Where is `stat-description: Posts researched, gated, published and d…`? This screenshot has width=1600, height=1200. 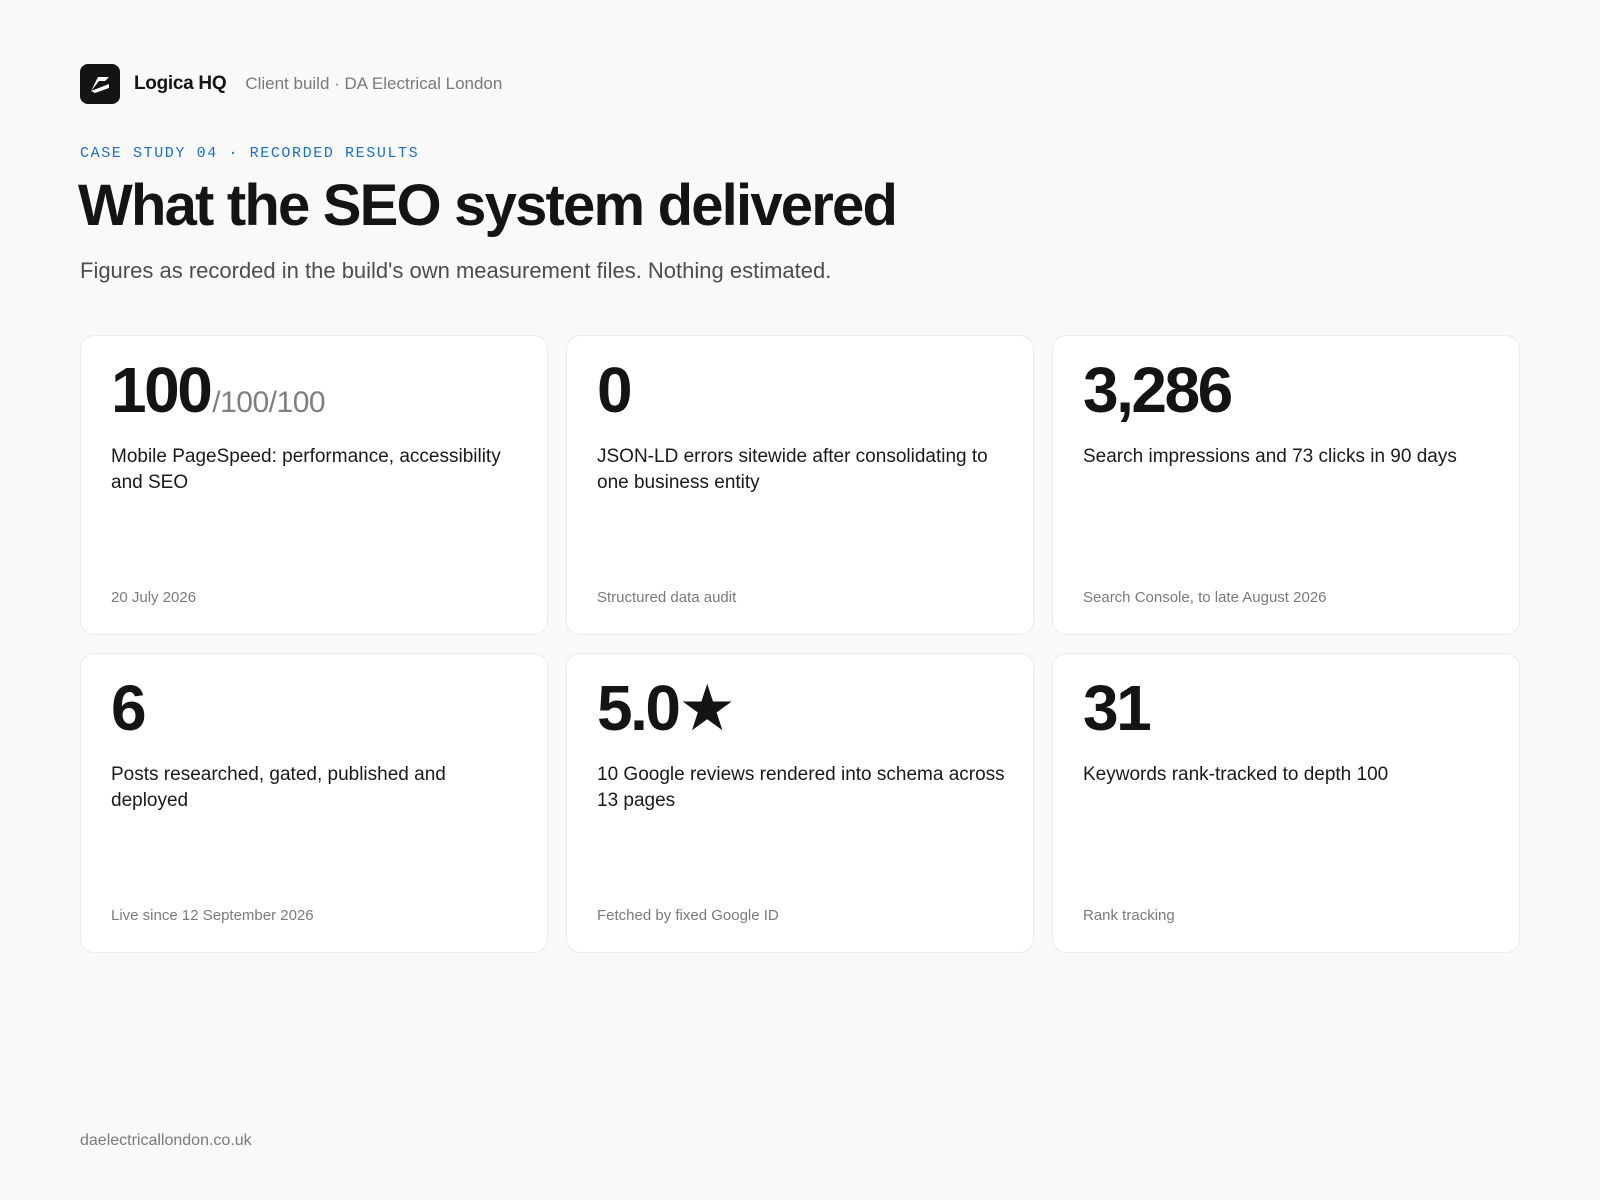 stat-description: Posts researched, gated, published and d… is located at coordinates (278, 787).